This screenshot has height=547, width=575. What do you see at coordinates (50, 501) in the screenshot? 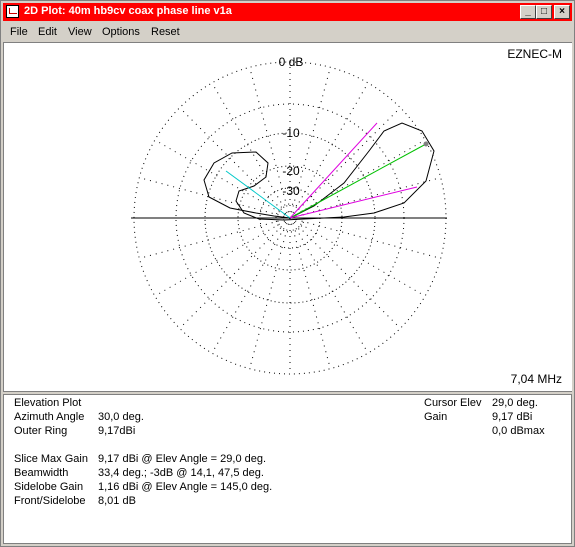
I see `front-sidelobe-label: Front/Sidelobe` at bounding box center [50, 501].